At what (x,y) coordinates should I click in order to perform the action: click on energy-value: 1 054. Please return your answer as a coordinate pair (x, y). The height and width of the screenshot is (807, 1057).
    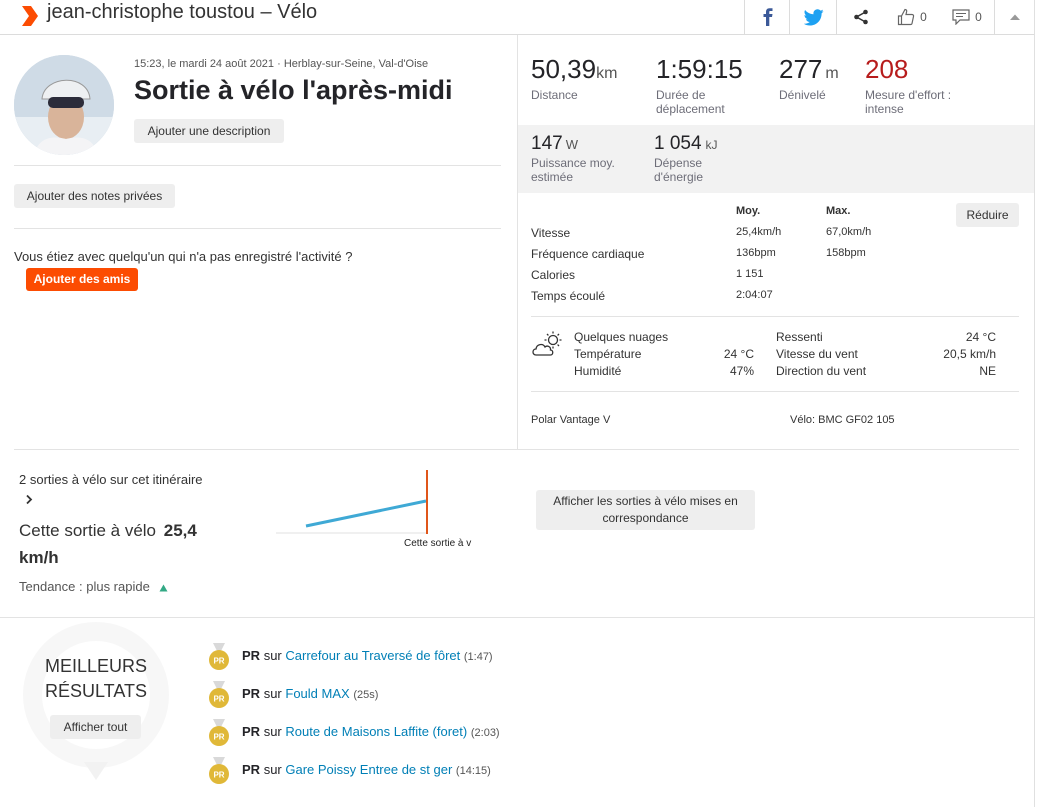
    Looking at the image, I should click on (678, 143).